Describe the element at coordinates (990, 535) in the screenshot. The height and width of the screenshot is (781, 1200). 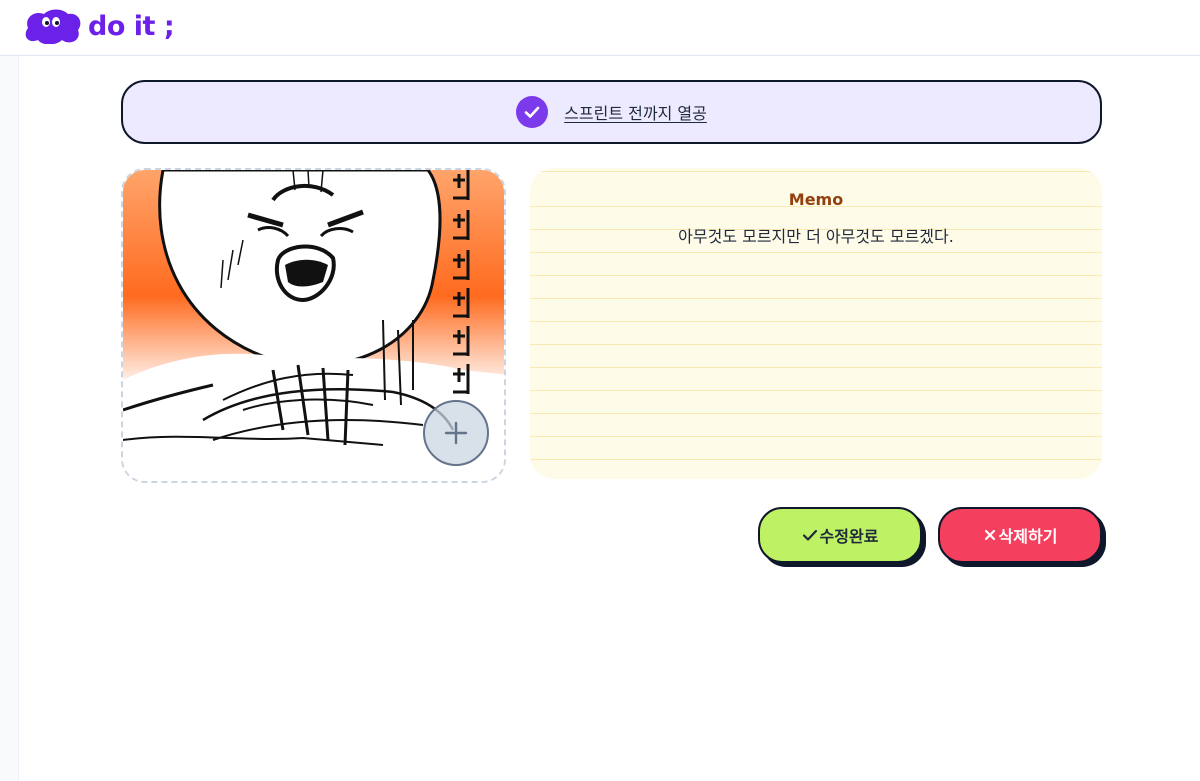
I see `x-icon` at that location.